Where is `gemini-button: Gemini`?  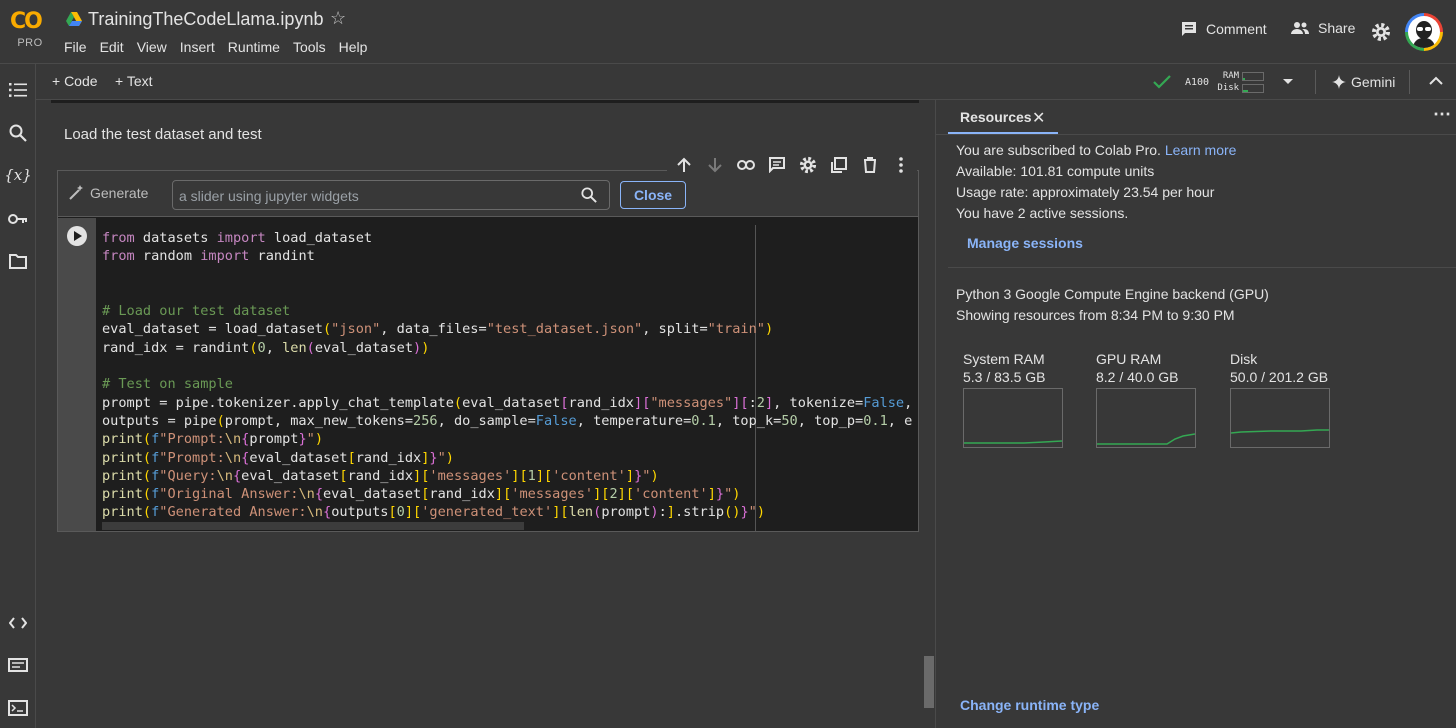 gemini-button: Gemini is located at coordinates (1363, 82).